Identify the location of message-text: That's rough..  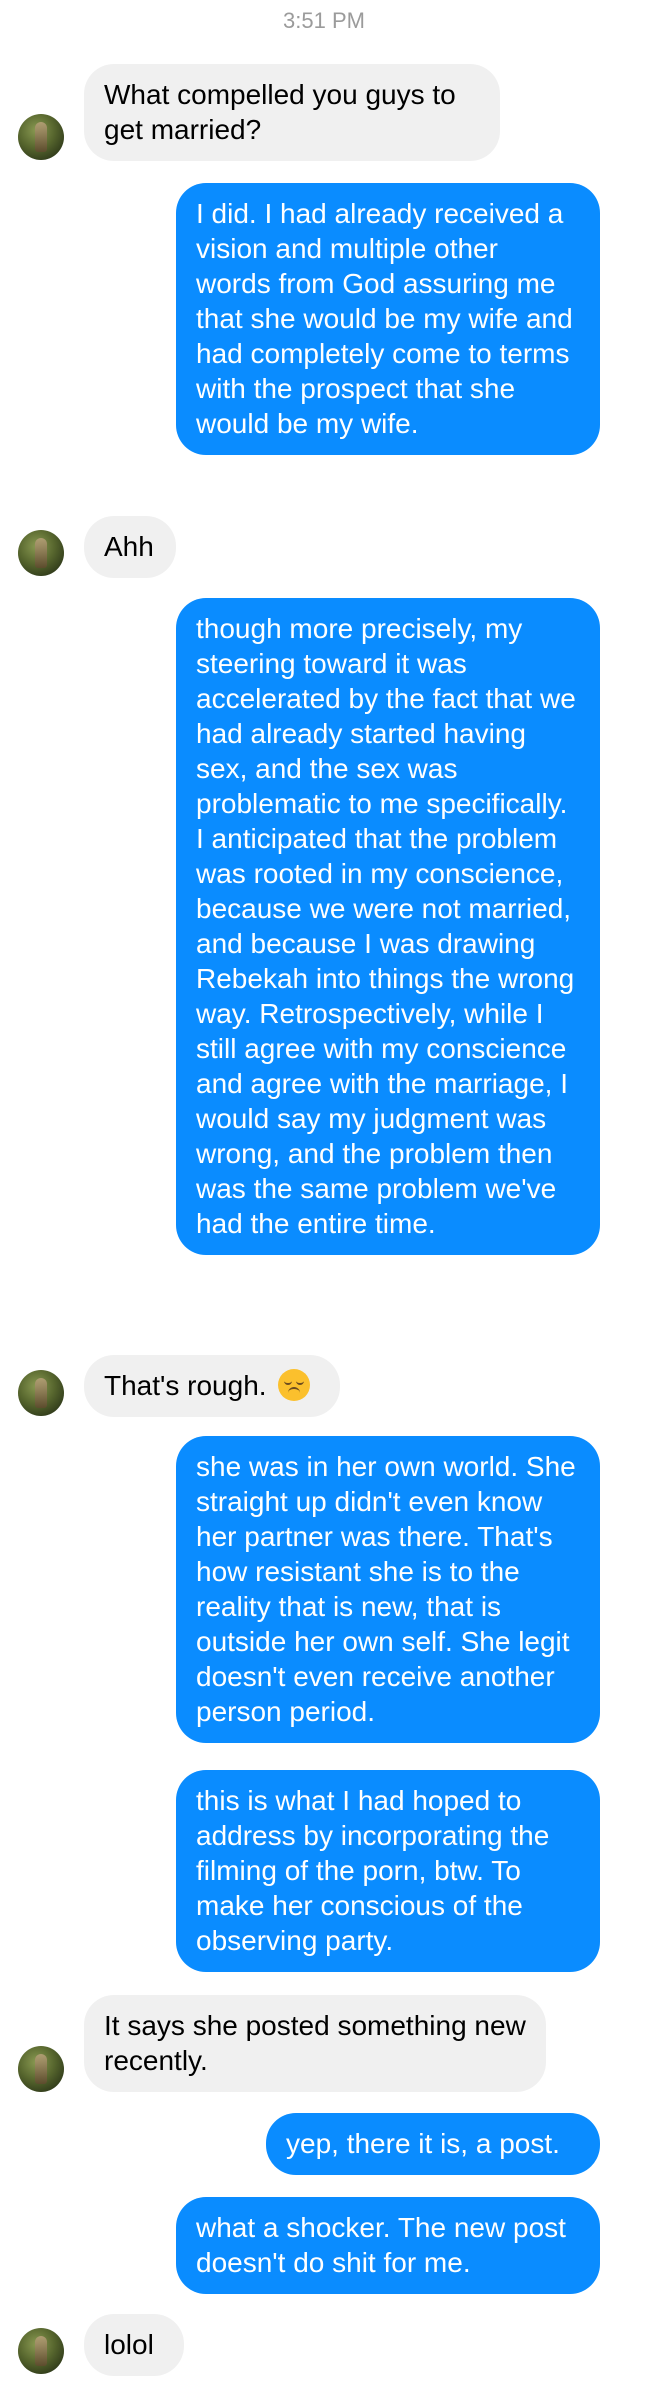
(185, 1385).